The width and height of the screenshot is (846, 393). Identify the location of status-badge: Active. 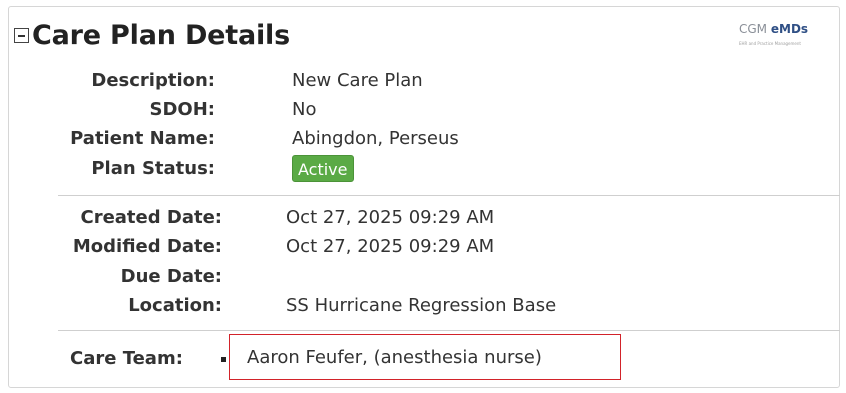
(323, 168).